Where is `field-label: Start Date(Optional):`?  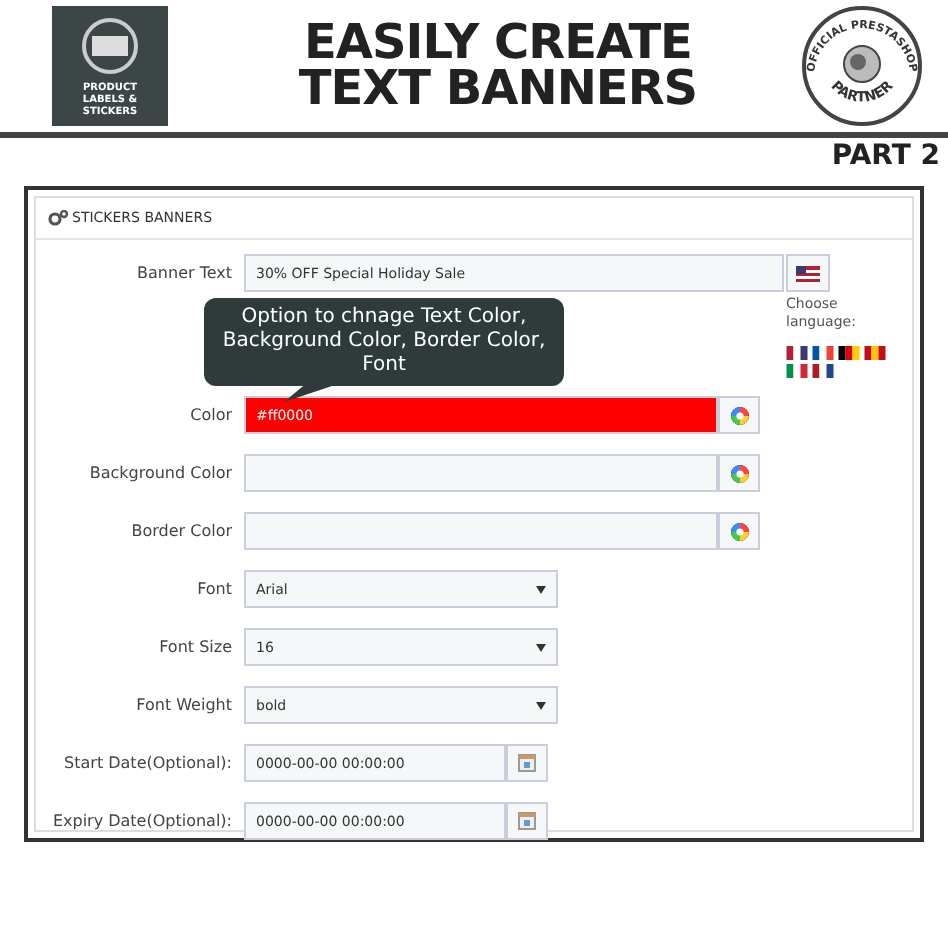 field-label: Start Date(Optional): is located at coordinates (148, 763).